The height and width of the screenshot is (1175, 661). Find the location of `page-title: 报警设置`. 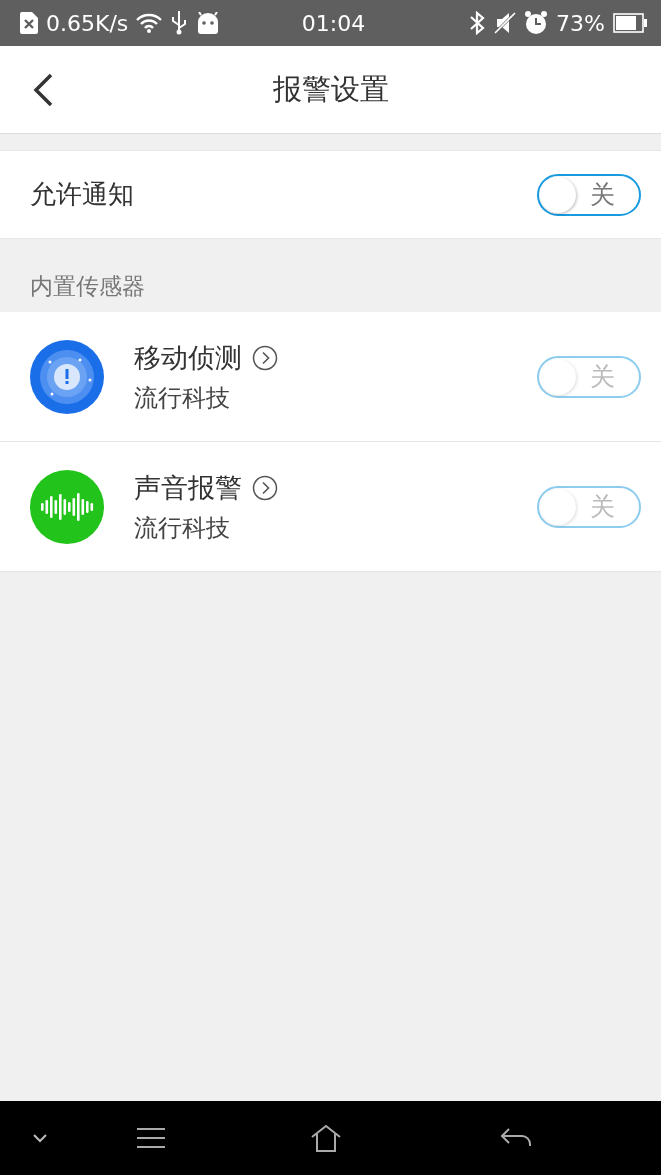

page-title: 报警设置 is located at coordinates (330, 89).